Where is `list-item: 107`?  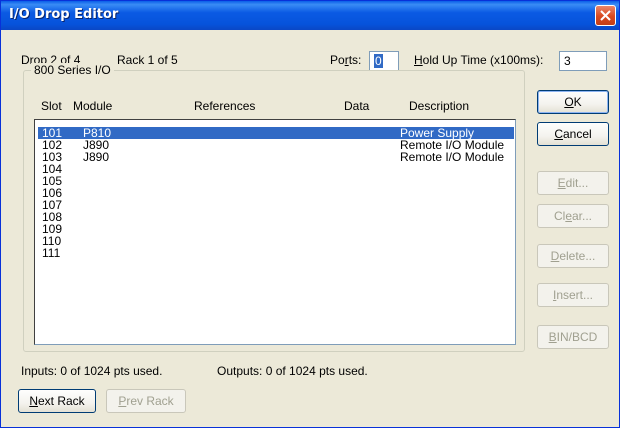 list-item: 107 is located at coordinates (276, 205).